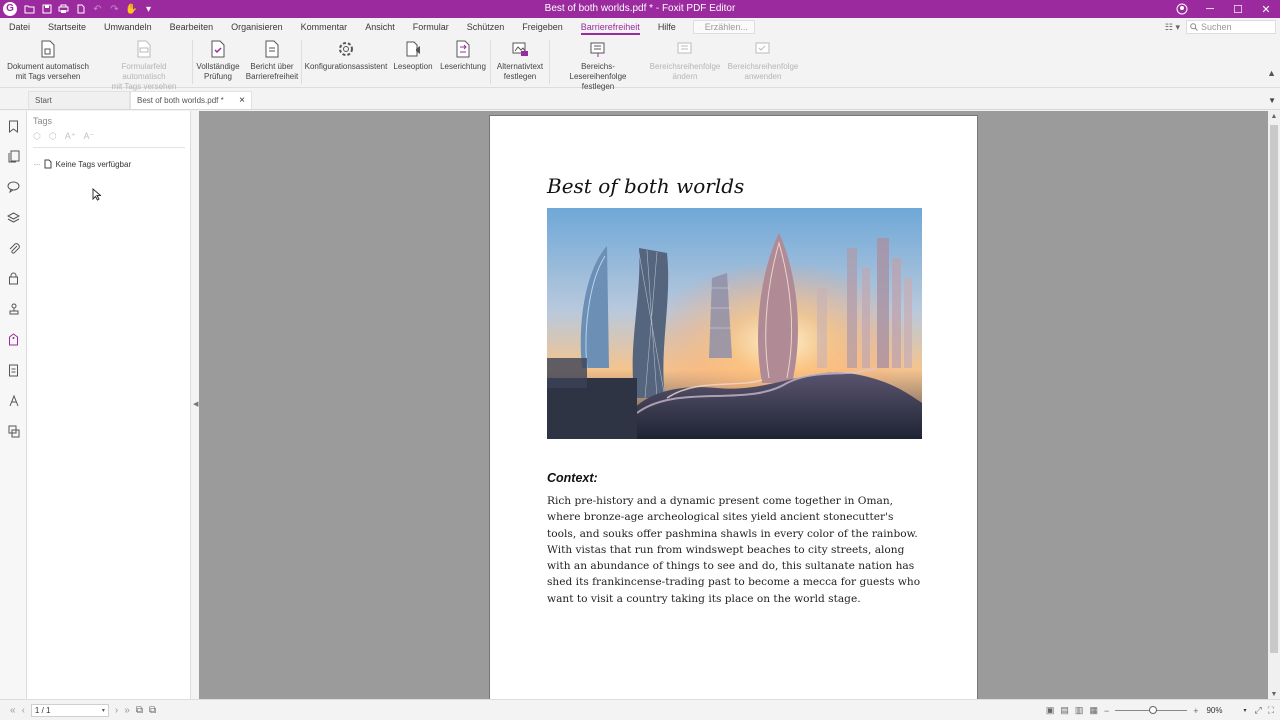  What do you see at coordinates (53, 136) in the screenshot?
I see `tag-options-icon: ⬡` at bounding box center [53, 136].